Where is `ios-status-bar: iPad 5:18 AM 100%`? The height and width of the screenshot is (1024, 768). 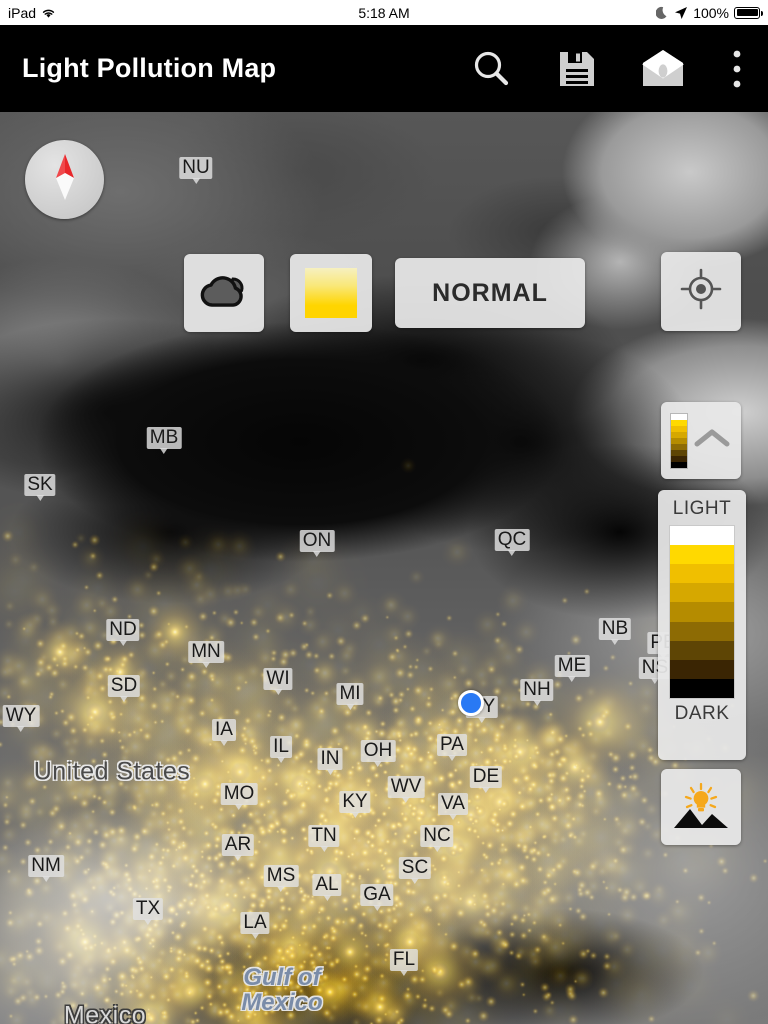 ios-status-bar: iPad 5:18 AM 100% is located at coordinates (384, 12).